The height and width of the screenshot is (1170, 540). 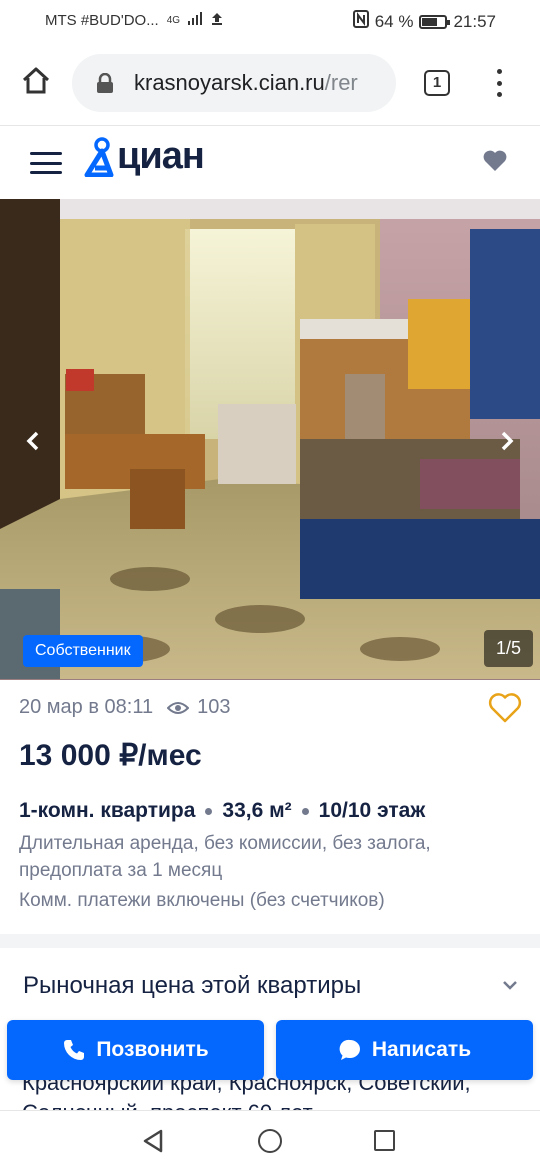 What do you see at coordinates (86, 707) in the screenshot?
I see `publish-date: 20 мар в 08:11` at bounding box center [86, 707].